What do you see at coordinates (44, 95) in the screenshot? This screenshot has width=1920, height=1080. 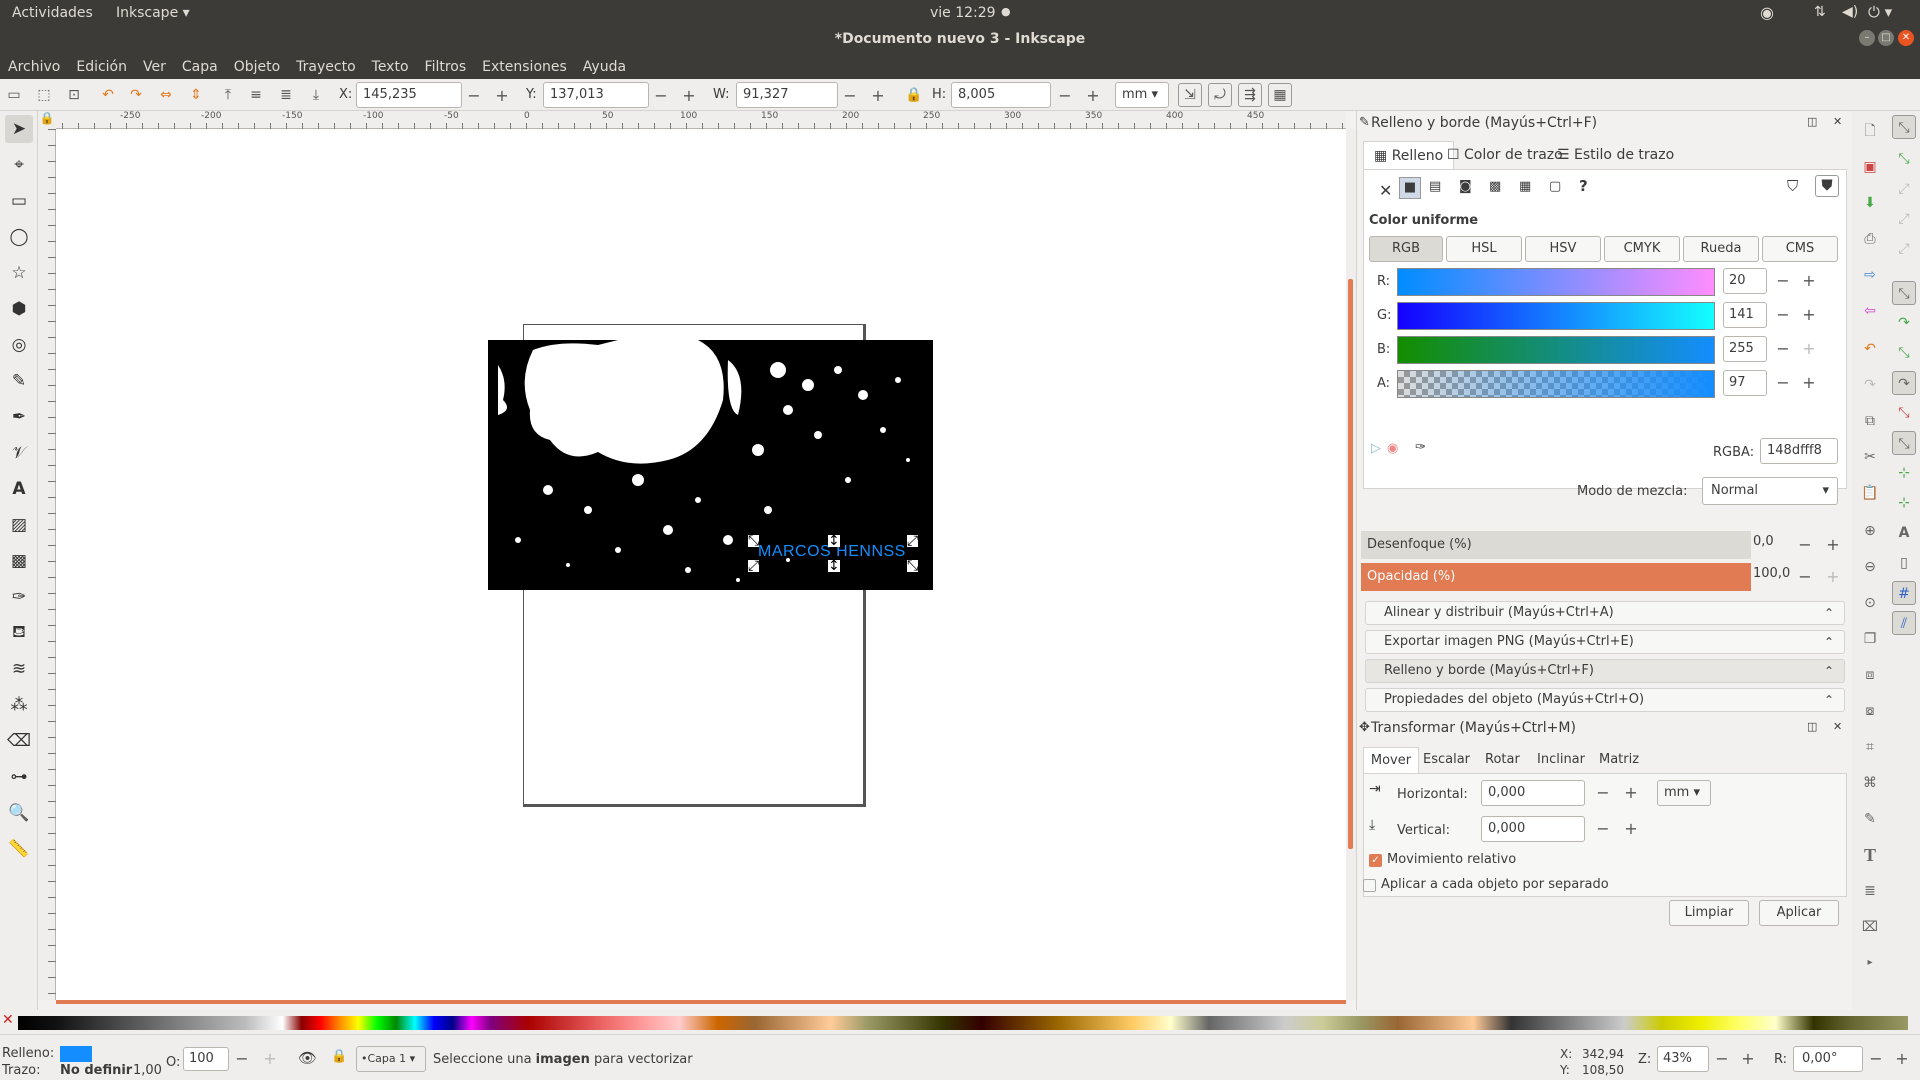 I see `select-all-layers-icon: ⬚` at bounding box center [44, 95].